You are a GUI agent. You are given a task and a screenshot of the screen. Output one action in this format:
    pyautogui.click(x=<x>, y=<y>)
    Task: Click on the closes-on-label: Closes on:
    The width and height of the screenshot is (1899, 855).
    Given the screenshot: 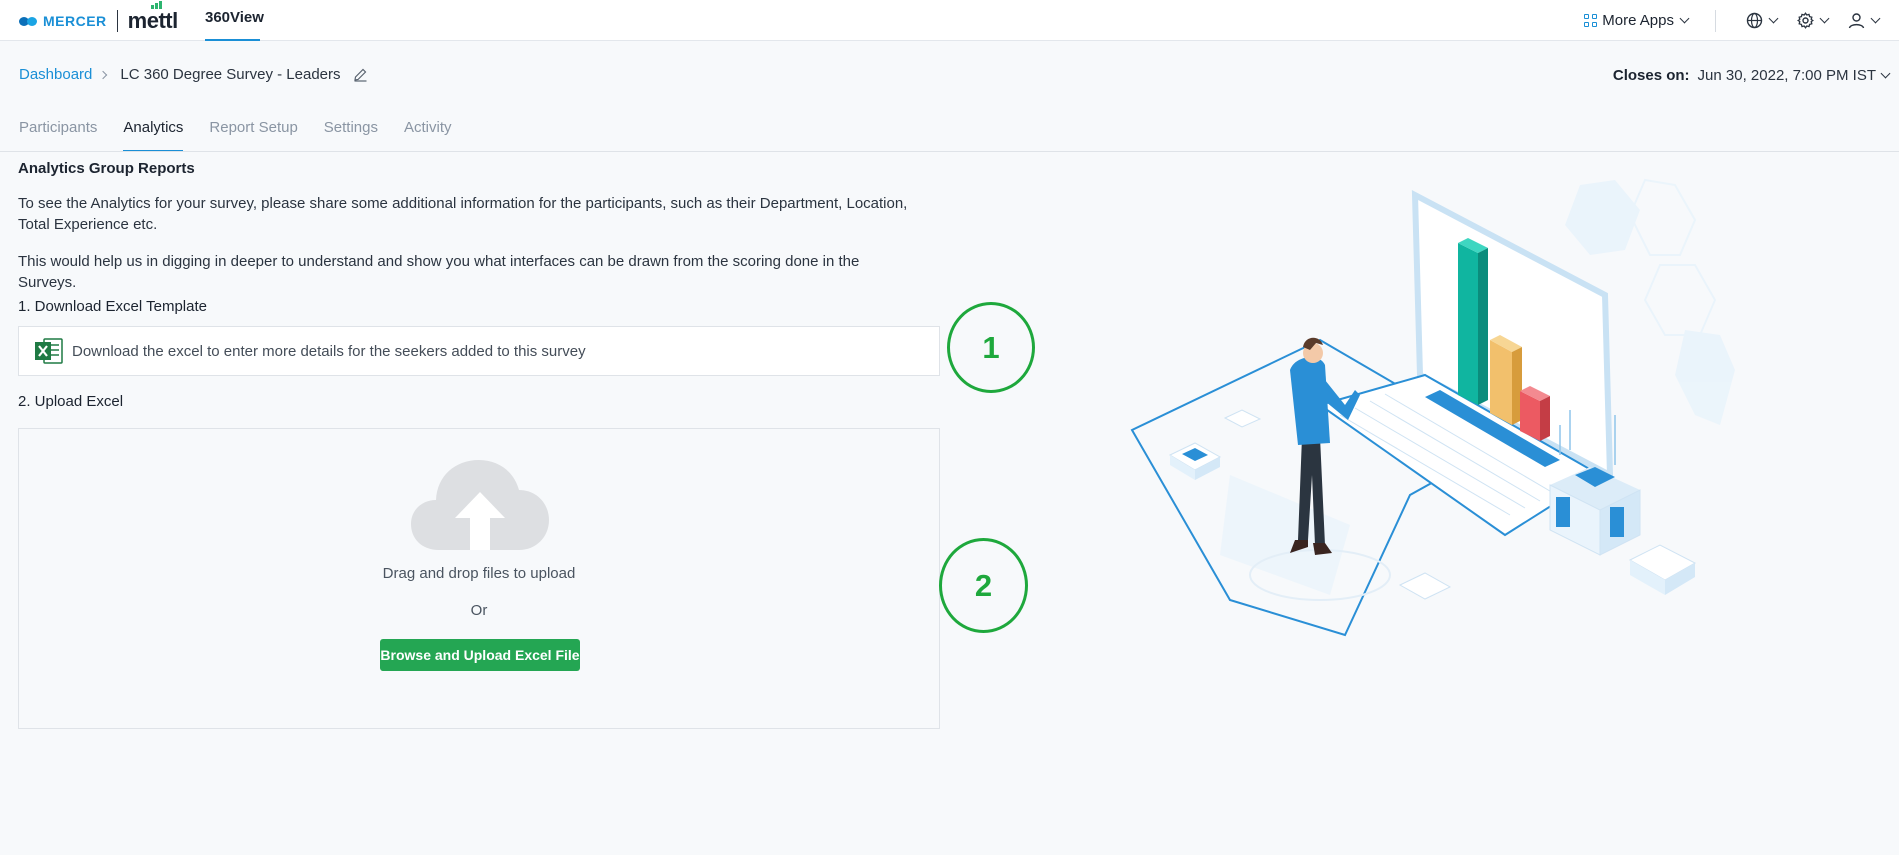 What is the action you would take?
    pyautogui.click(x=1651, y=75)
    